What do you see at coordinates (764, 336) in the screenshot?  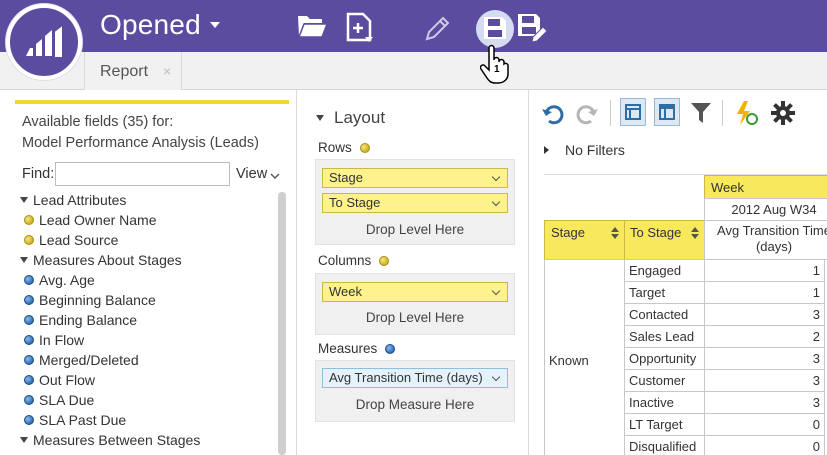 I see `value-cell: 2` at bounding box center [764, 336].